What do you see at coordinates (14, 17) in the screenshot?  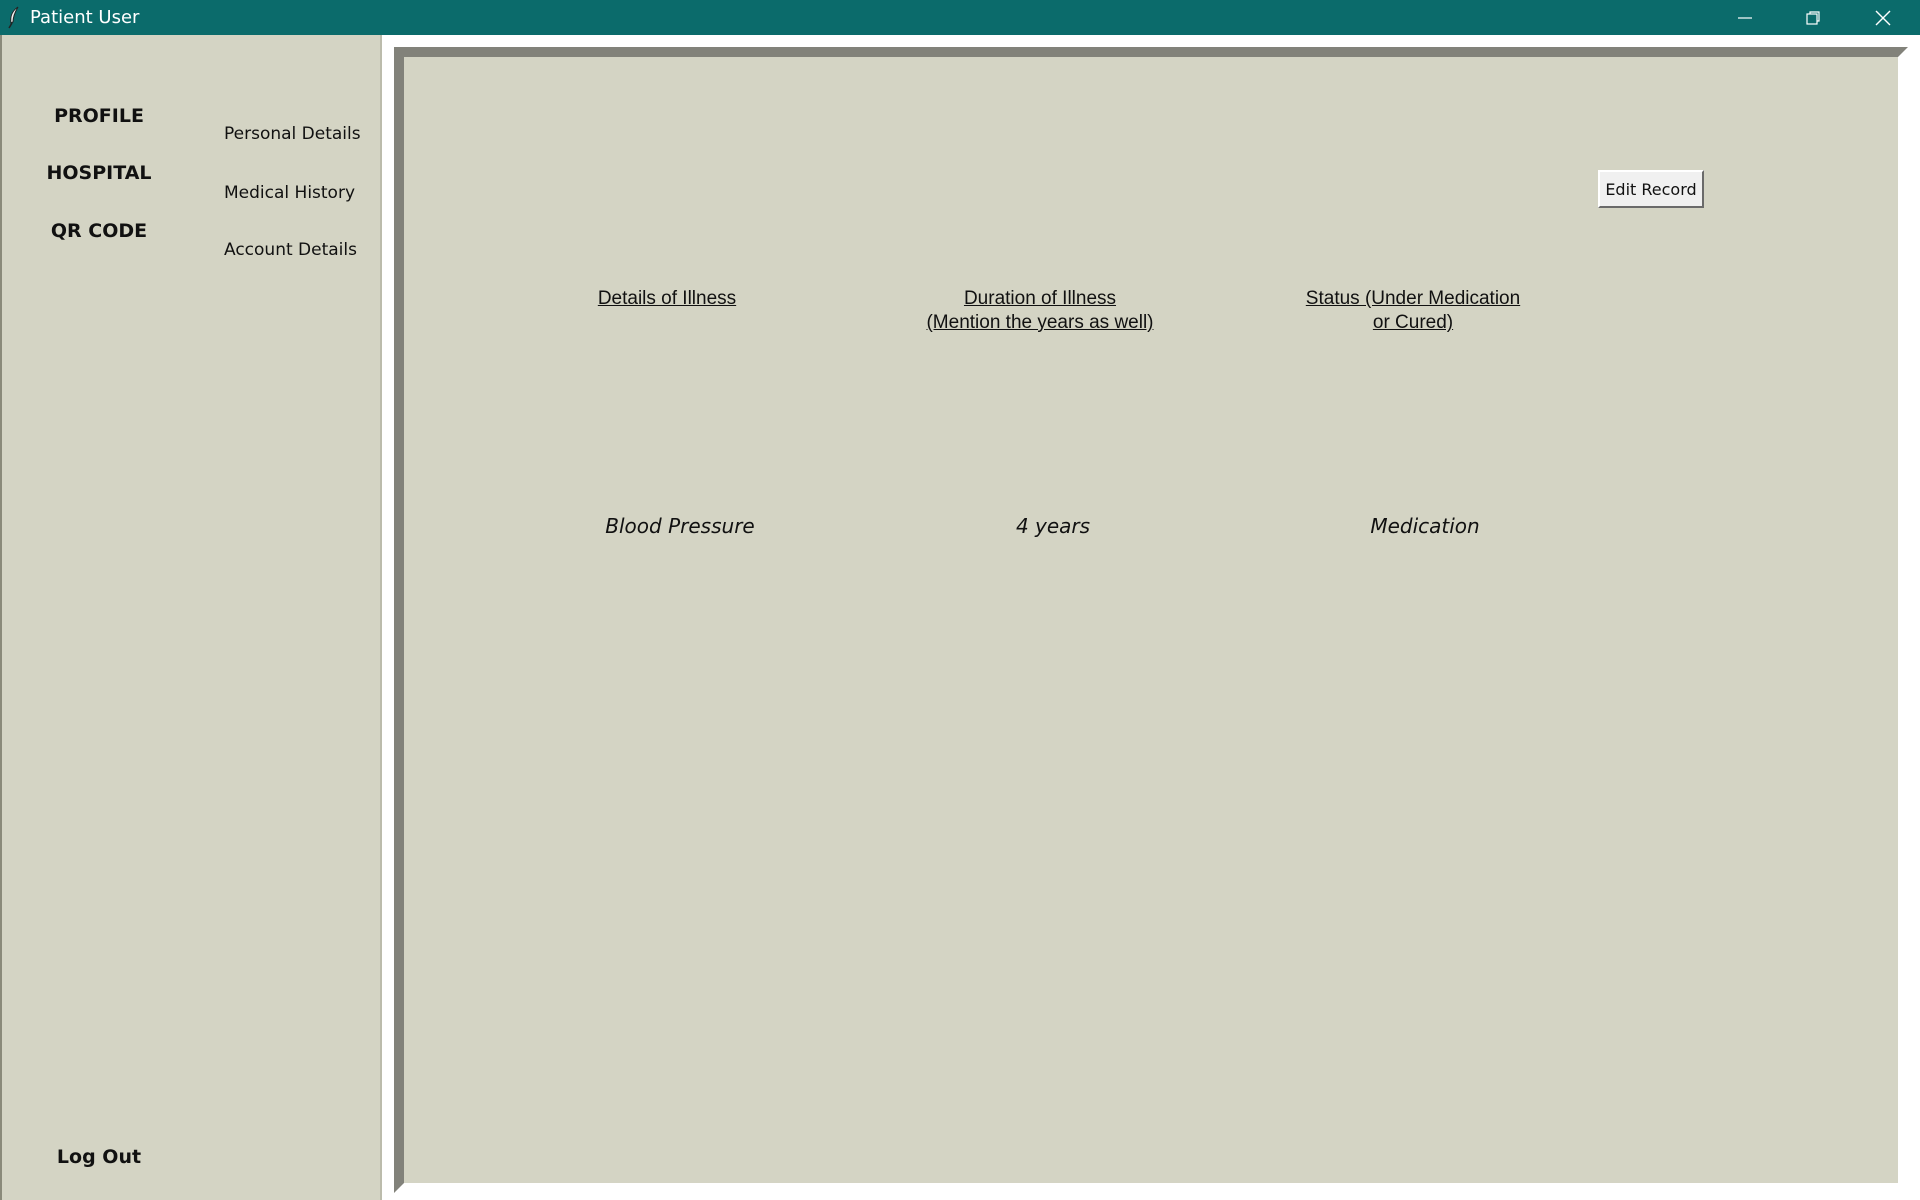 I see `feather-icon` at bounding box center [14, 17].